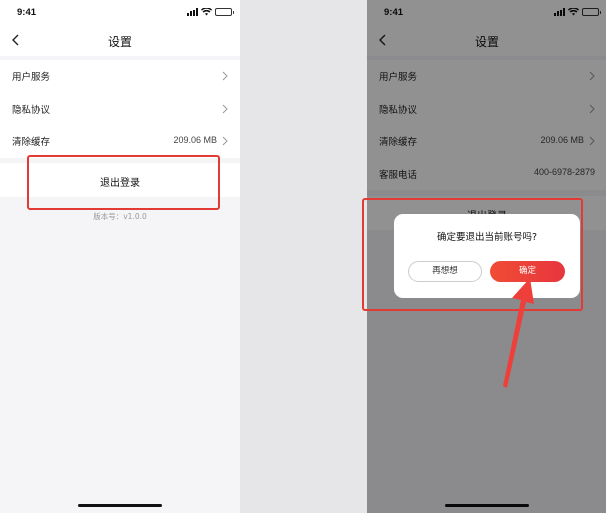 The width and height of the screenshot is (606, 513). Describe the element at coordinates (31, 142) in the screenshot. I see `list-item-label: 清除缓存` at that location.